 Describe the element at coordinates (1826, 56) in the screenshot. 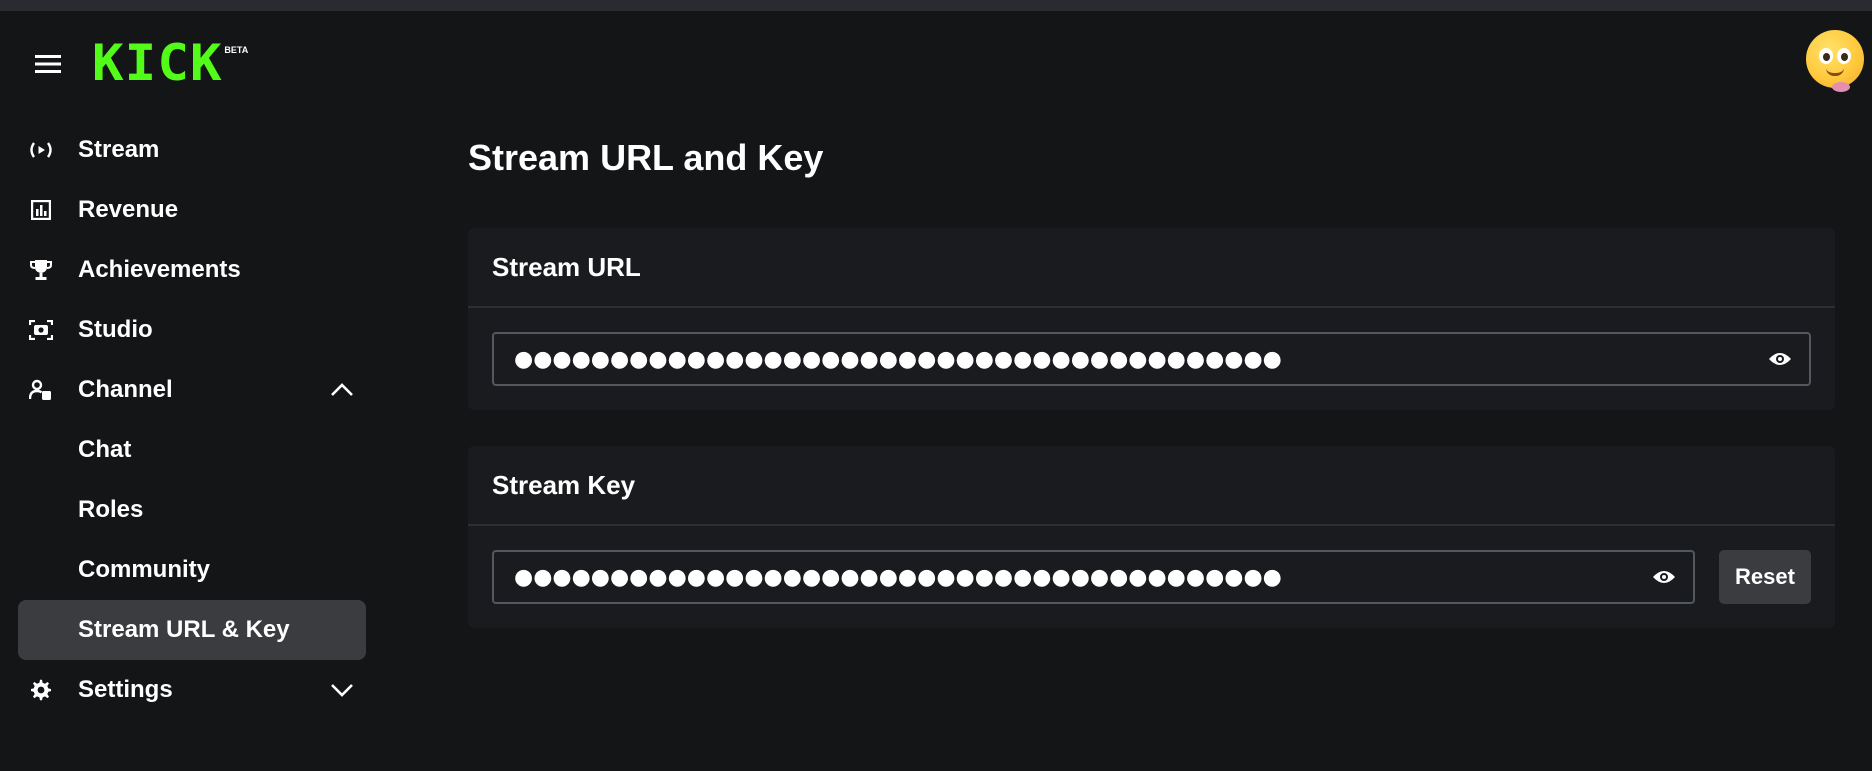

I see `avatar-eye-left` at that location.